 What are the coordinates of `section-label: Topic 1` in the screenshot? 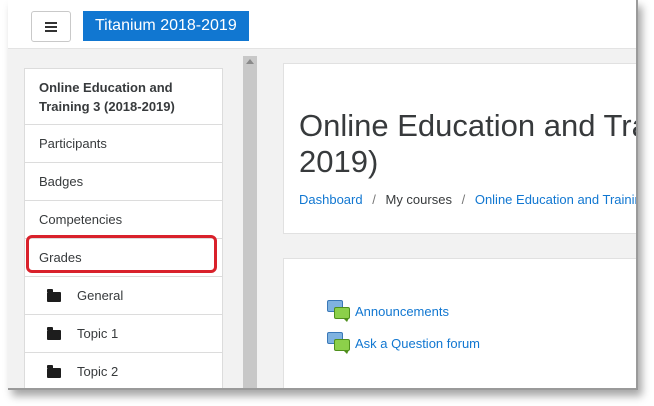 It's located at (98, 333).